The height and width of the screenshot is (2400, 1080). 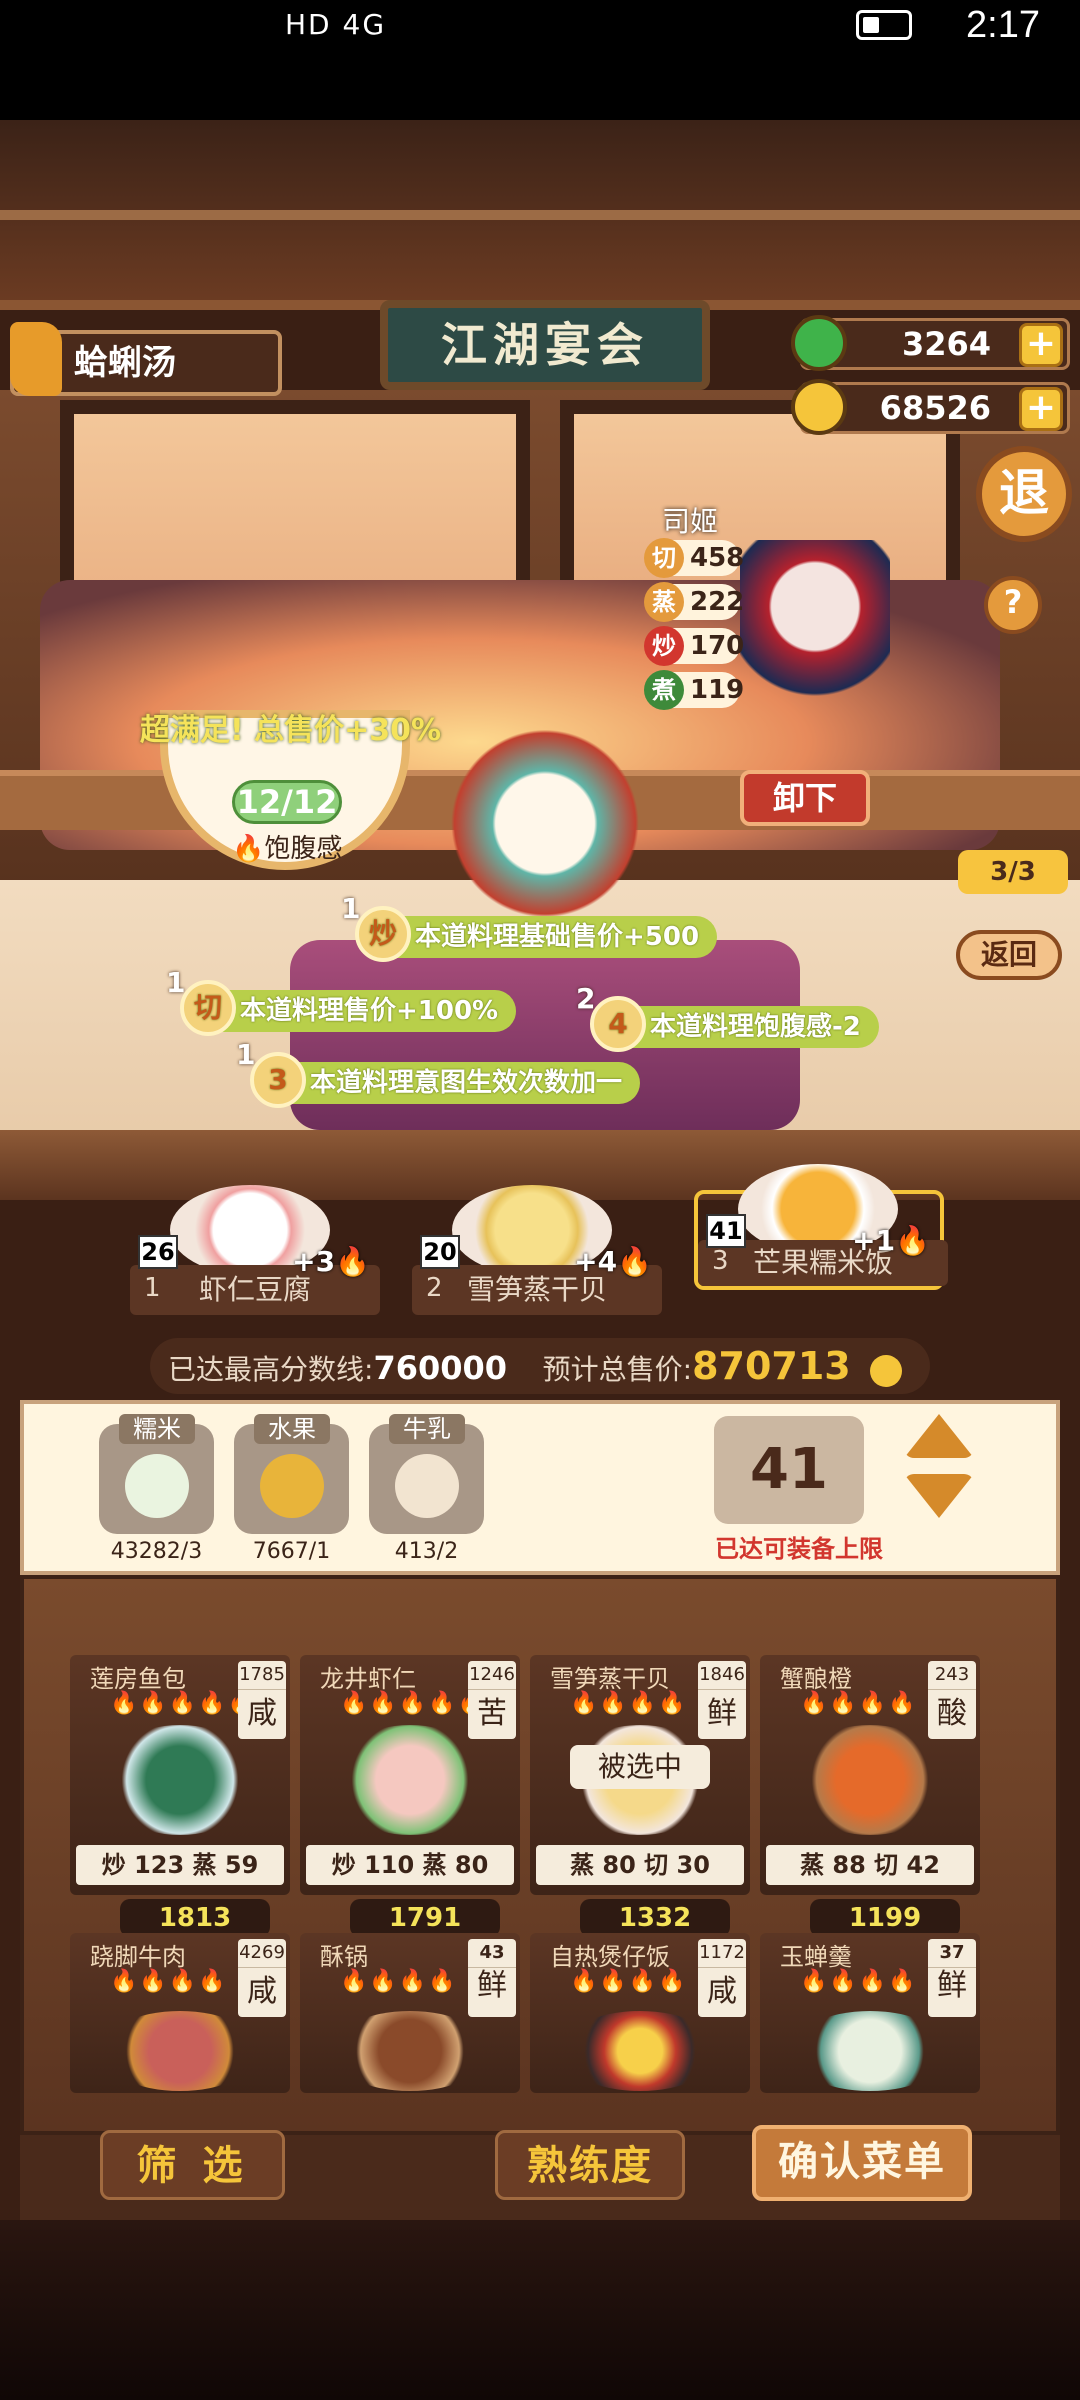 I want to click on high-score-label: 已达最高分数线:, so click(x=271, y=1369).